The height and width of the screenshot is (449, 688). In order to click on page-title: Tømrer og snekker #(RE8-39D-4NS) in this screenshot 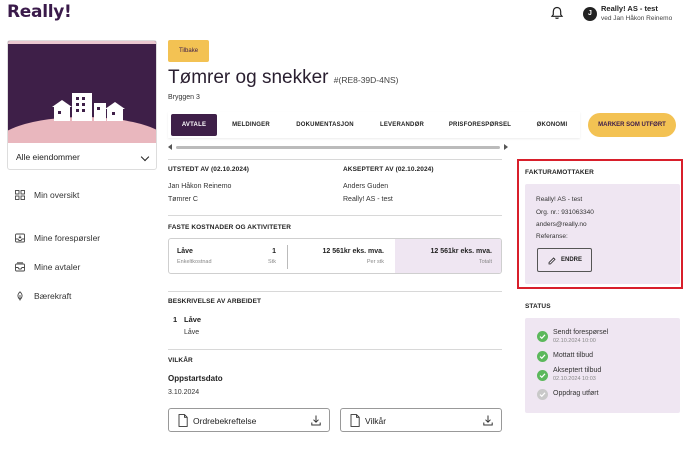, I will do `click(283, 78)`.